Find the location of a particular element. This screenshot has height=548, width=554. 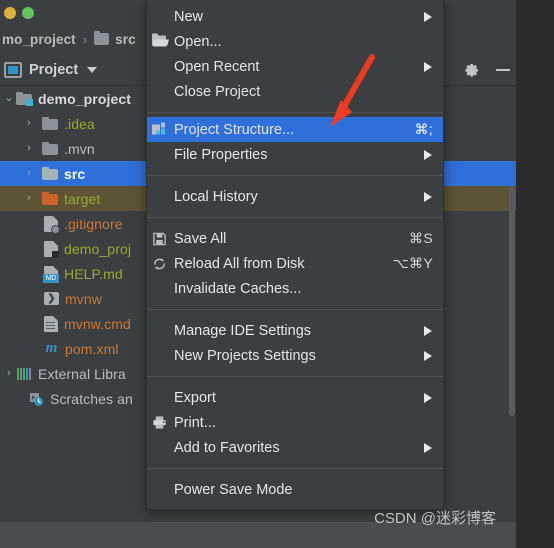

tree-label: .idea is located at coordinates (79, 123).